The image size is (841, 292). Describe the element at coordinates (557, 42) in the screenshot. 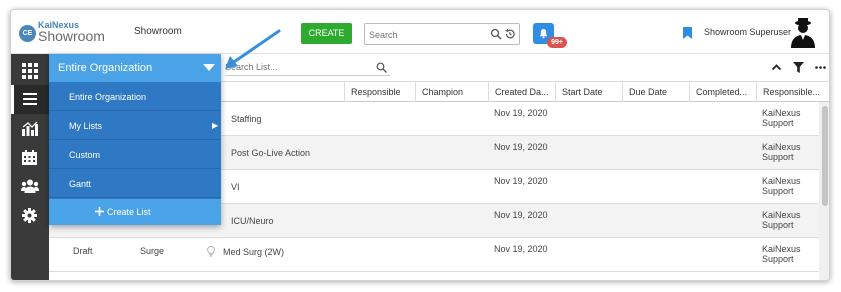

I see `notification-count-badge: 99+` at that location.